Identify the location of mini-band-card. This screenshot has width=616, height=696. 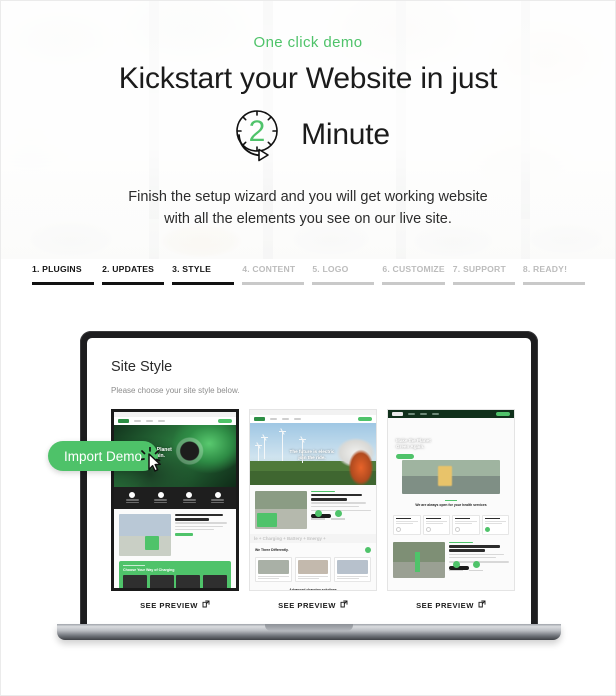
(188, 581).